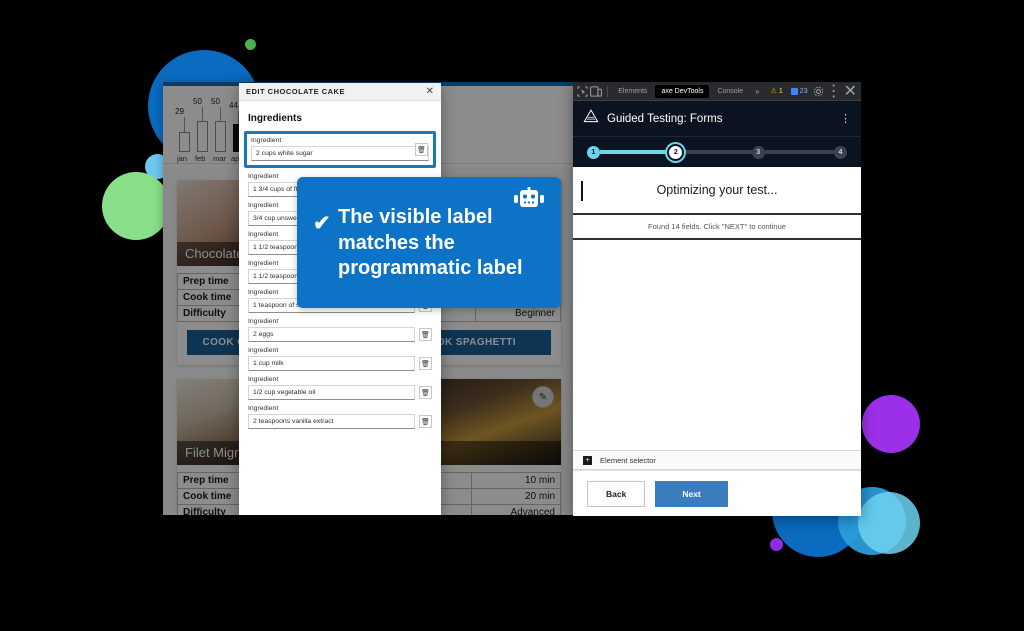 The height and width of the screenshot is (631, 1024). I want to click on ingredients-heading: Ingredients, so click(275, 118).